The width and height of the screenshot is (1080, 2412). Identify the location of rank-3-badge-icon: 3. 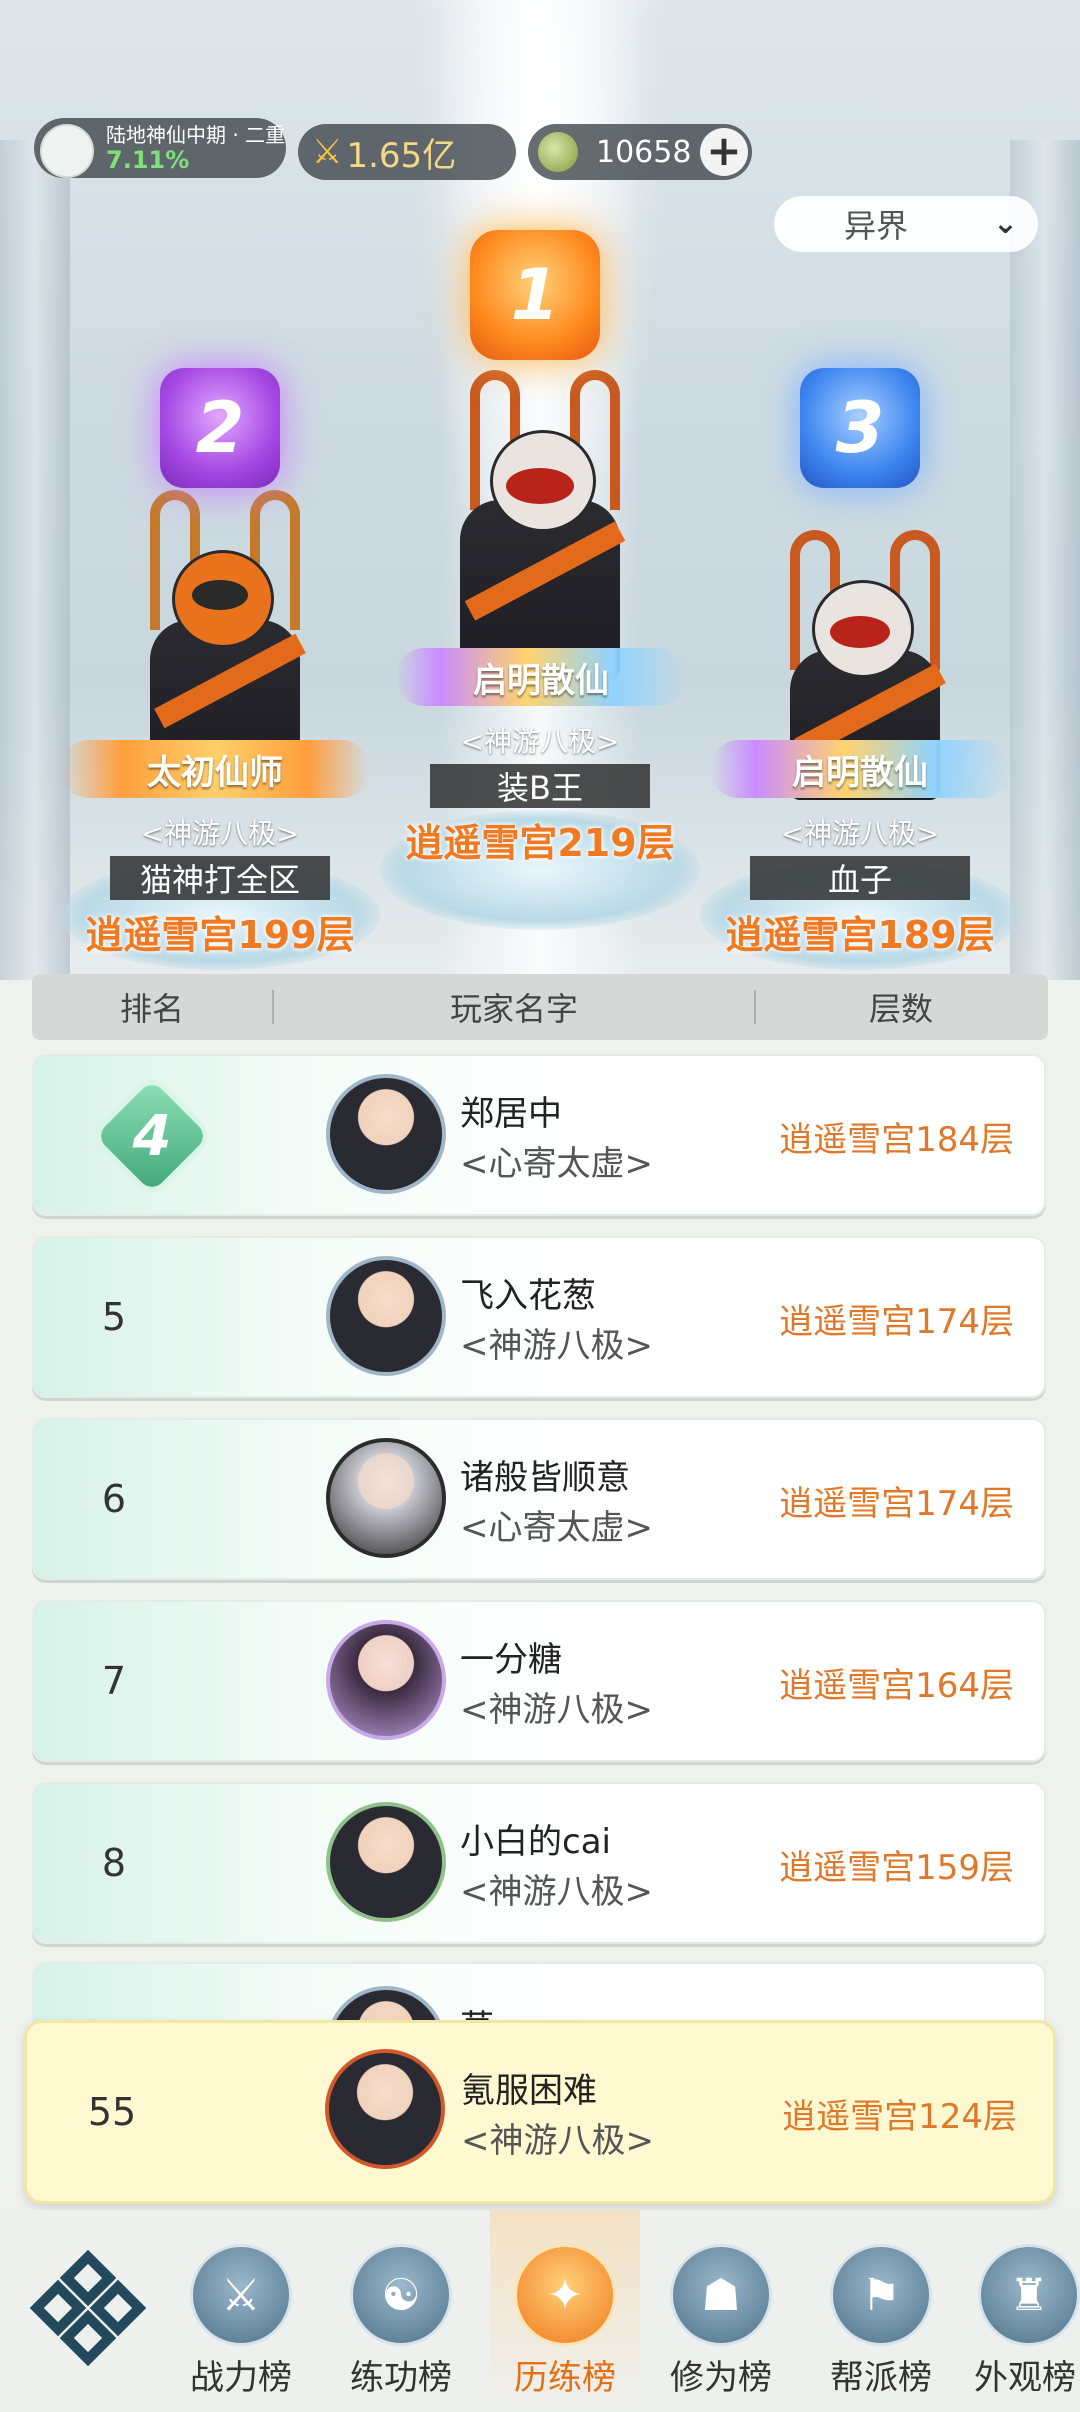
(860, 428).